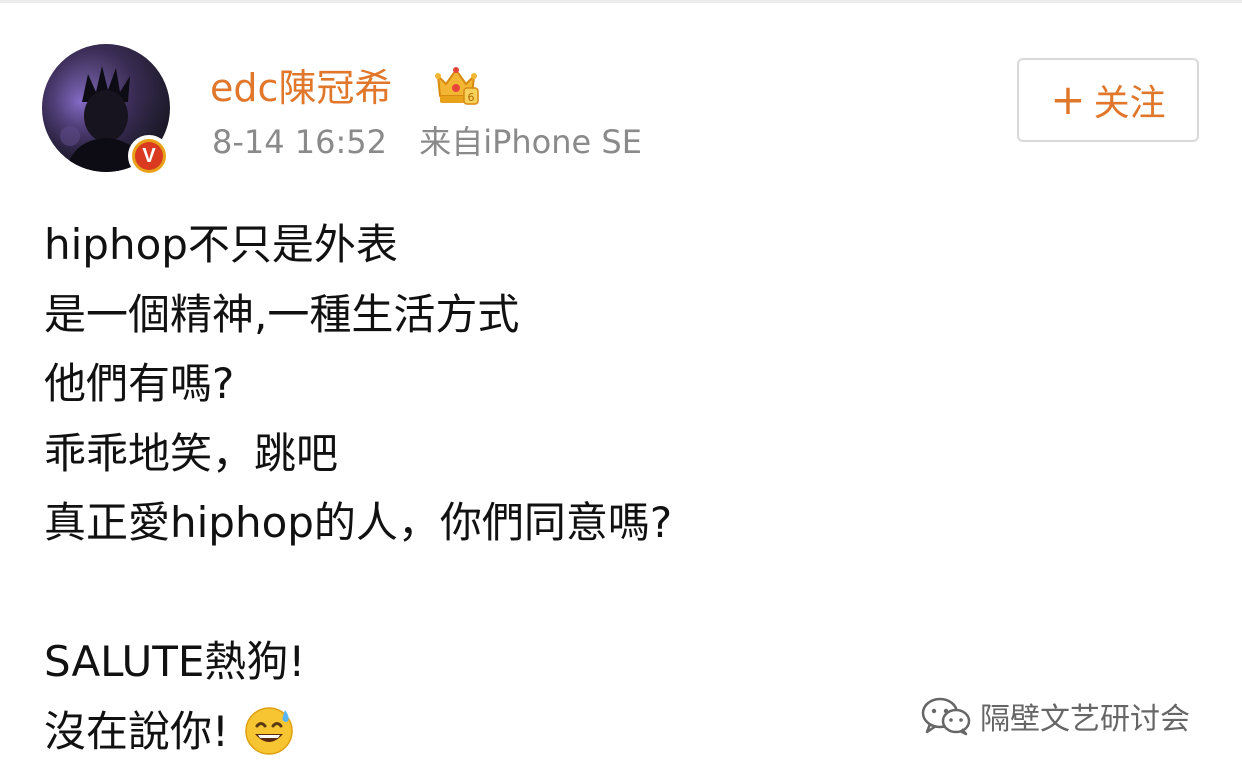  Describe the element at coordinates (136, 731) in the screenshot. I see `post-line-text: 沒在說你!` at that location.